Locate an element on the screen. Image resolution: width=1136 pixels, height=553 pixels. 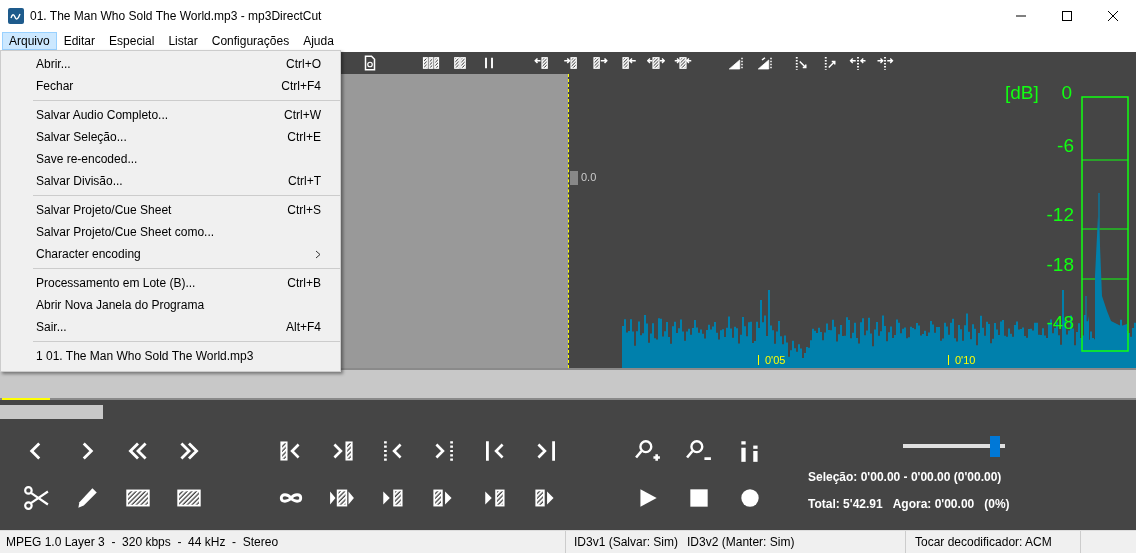
time-info: (0%) is located at coordinates (997, 504).